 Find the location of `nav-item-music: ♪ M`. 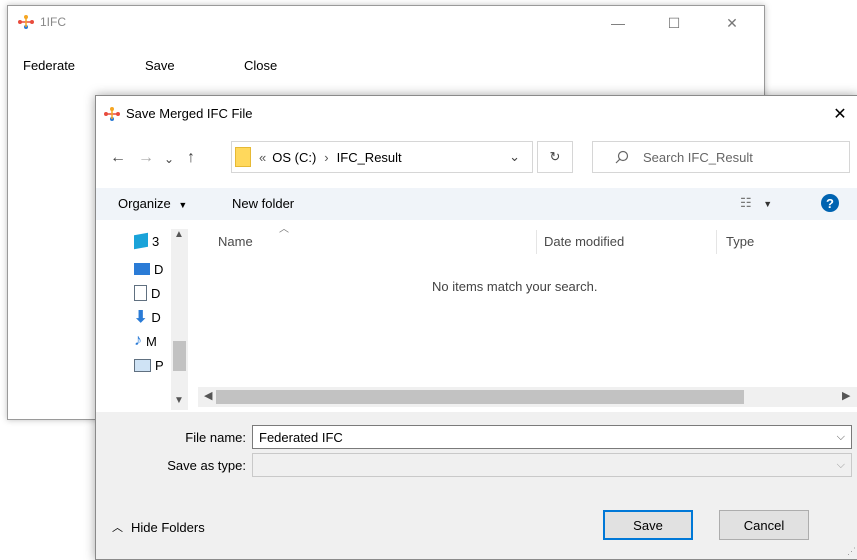

nav-item-music: ♪ M is located at coordinates (154, 341).